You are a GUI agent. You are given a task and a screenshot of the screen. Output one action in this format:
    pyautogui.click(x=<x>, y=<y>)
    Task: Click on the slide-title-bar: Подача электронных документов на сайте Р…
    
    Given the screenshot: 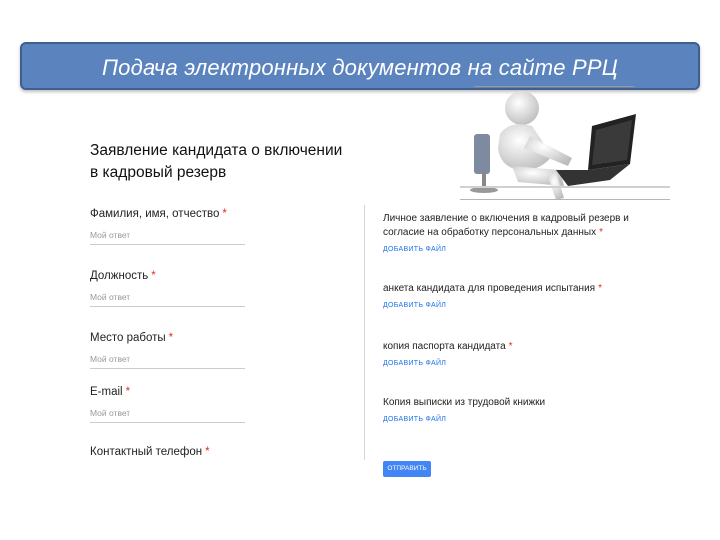 What is the action you would take?
    pyautogui.click(x=360, y=66)
    